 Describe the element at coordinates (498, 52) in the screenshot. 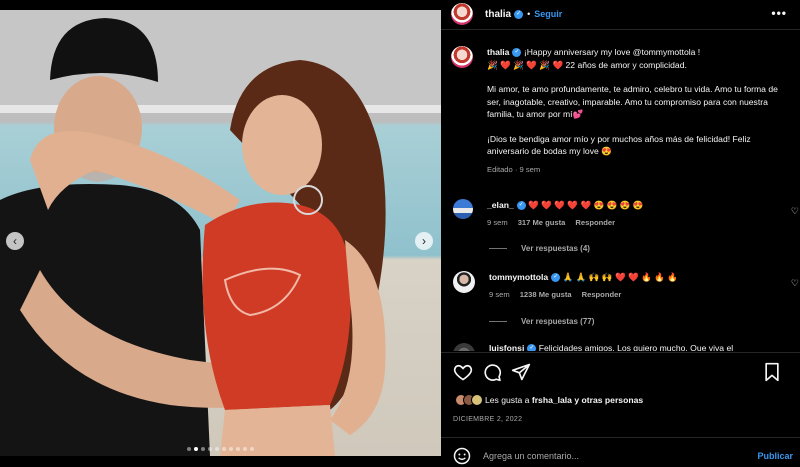

I see `caption-username: thalia` at that location.